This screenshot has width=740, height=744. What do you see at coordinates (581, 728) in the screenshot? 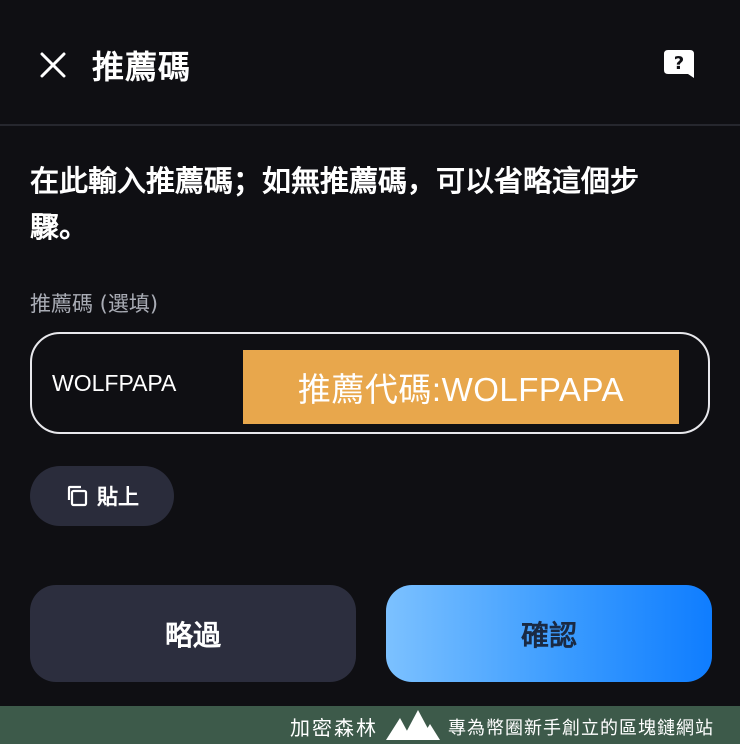
I see `watermark-tagline: 專為幣圈新手創立的區塊鏈網站` at bounding box center [581, 728].